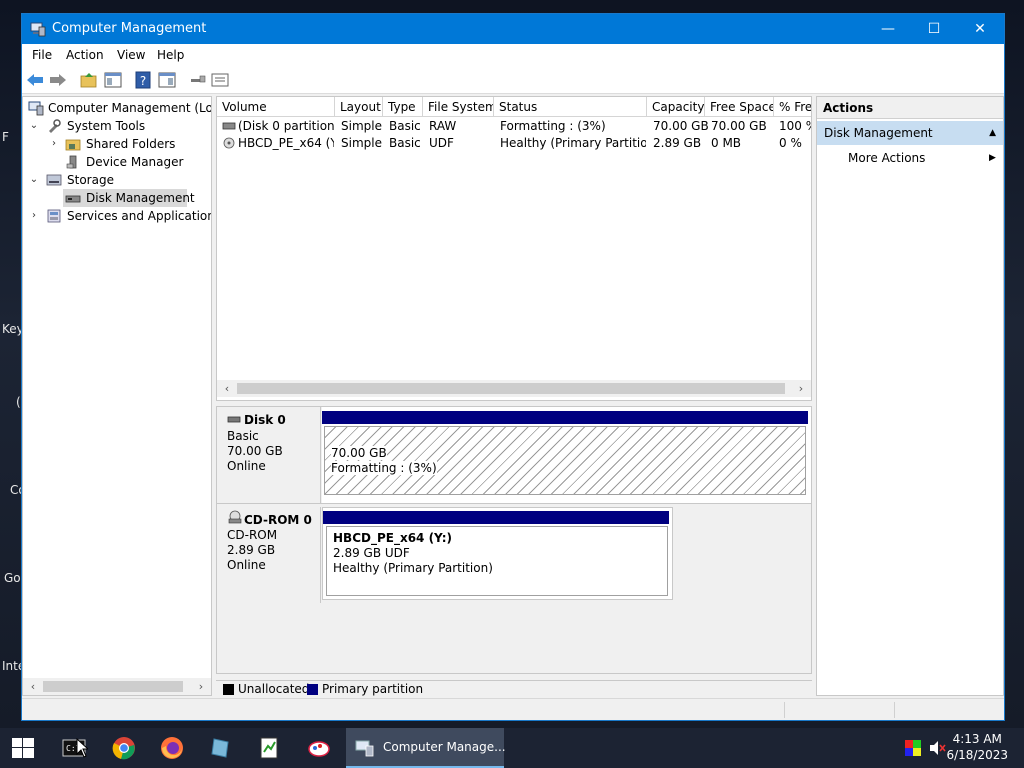  I want to click on submenu-arrow-icon: ▶, so click(992, 158).